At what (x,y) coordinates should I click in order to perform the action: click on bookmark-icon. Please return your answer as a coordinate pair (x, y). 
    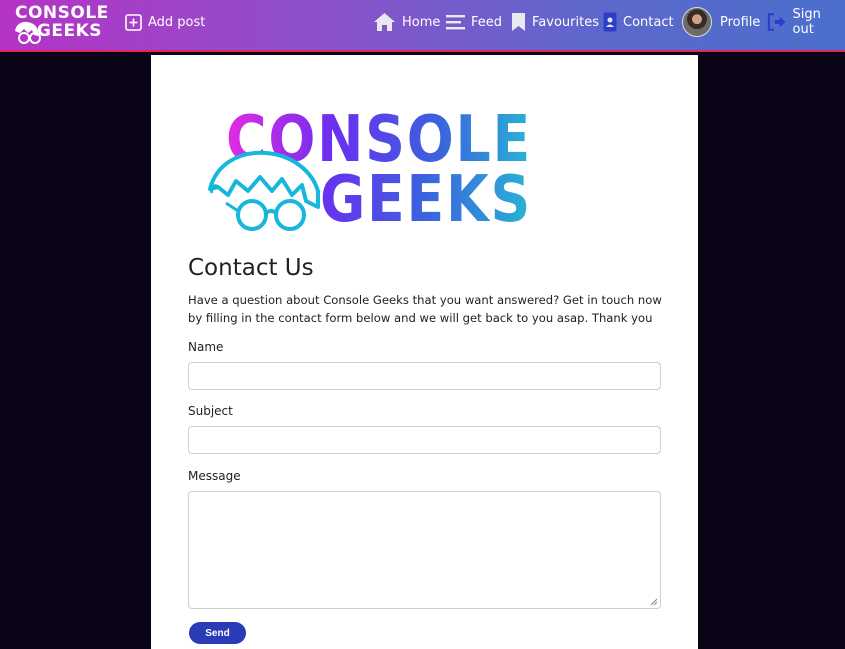
    Looking at the image, I should click on (518, 22).